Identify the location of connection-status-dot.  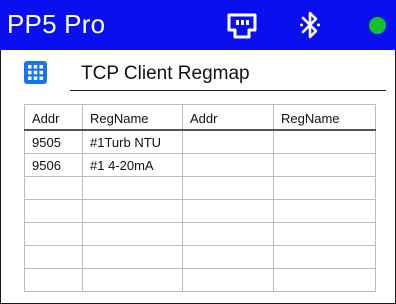
(377, 25).